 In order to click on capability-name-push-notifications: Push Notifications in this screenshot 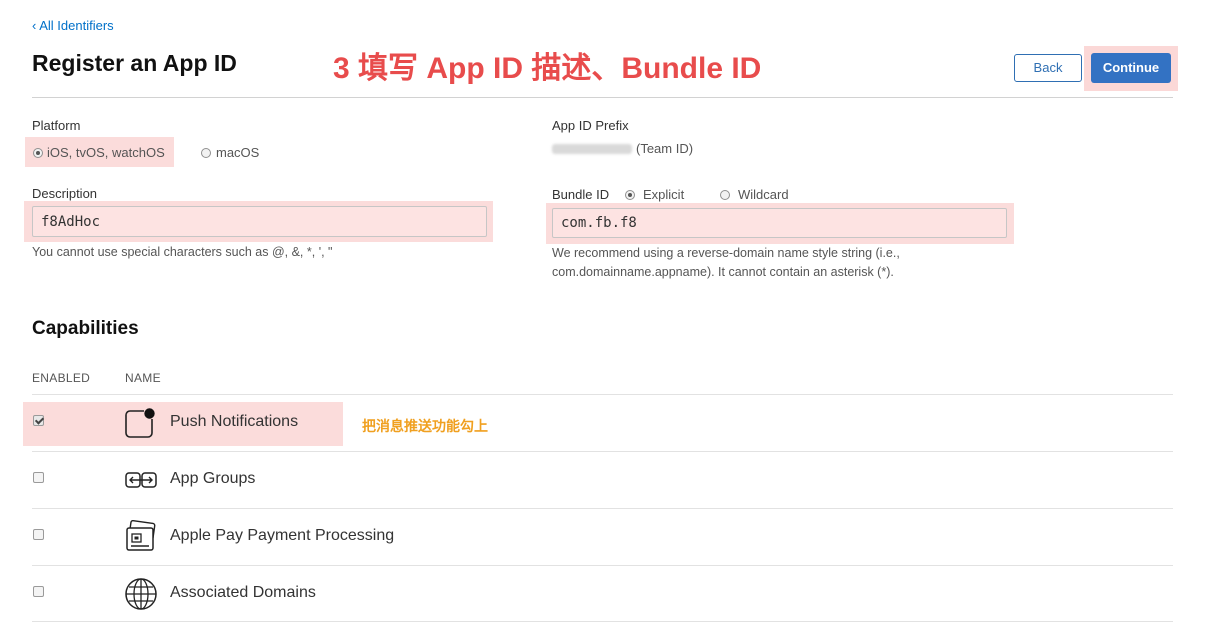, I will do `click(234, 421)`.